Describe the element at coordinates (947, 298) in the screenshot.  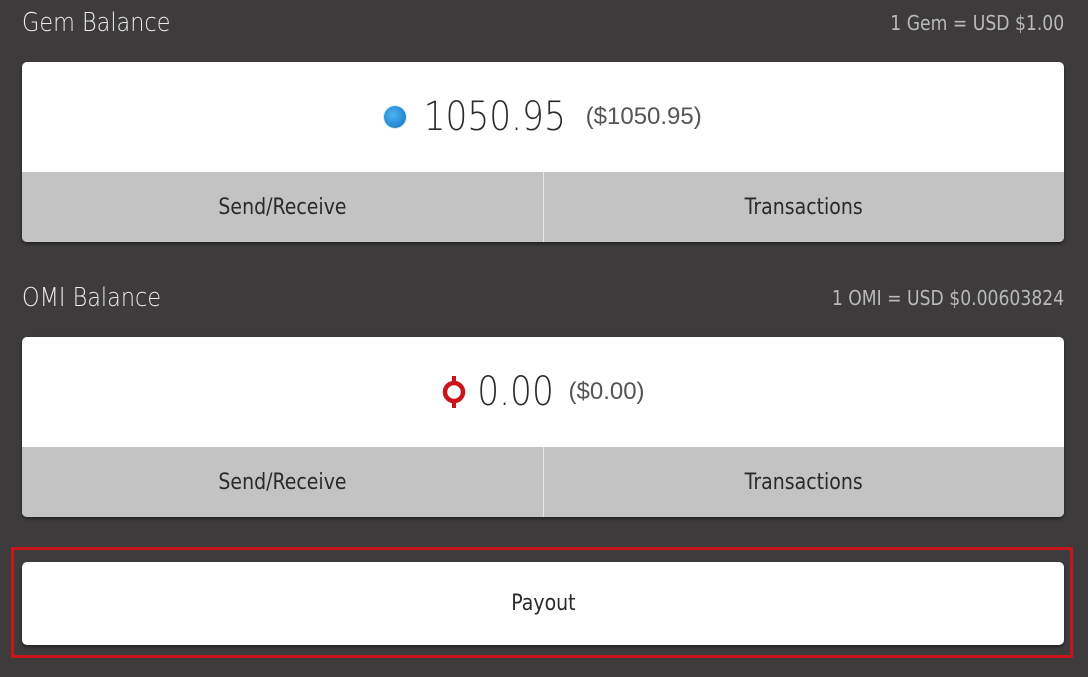
I see `omi-rate-text: 1 OMI = USD $0.00603824` at that location.